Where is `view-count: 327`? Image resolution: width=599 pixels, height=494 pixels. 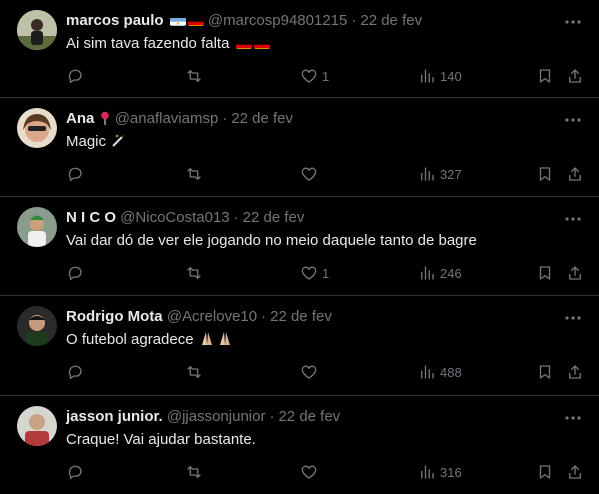 view-count: 327 is located at coordinates (451, 174).